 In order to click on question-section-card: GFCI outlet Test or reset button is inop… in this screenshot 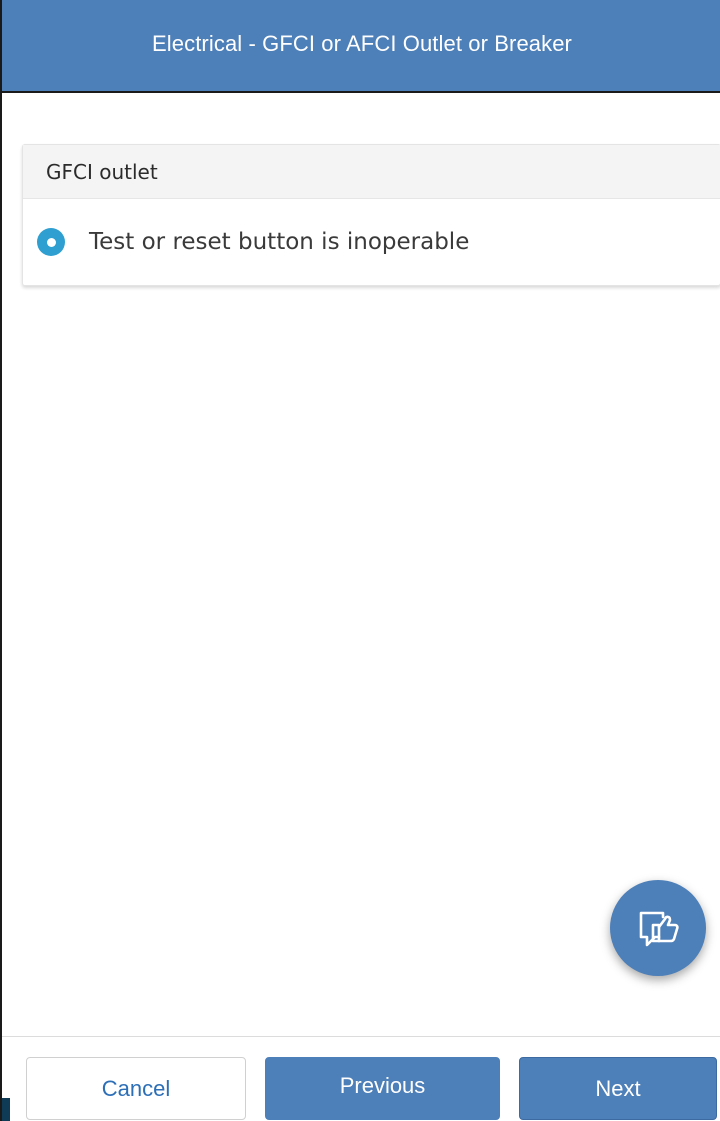, I will do `click(371, 215)`.